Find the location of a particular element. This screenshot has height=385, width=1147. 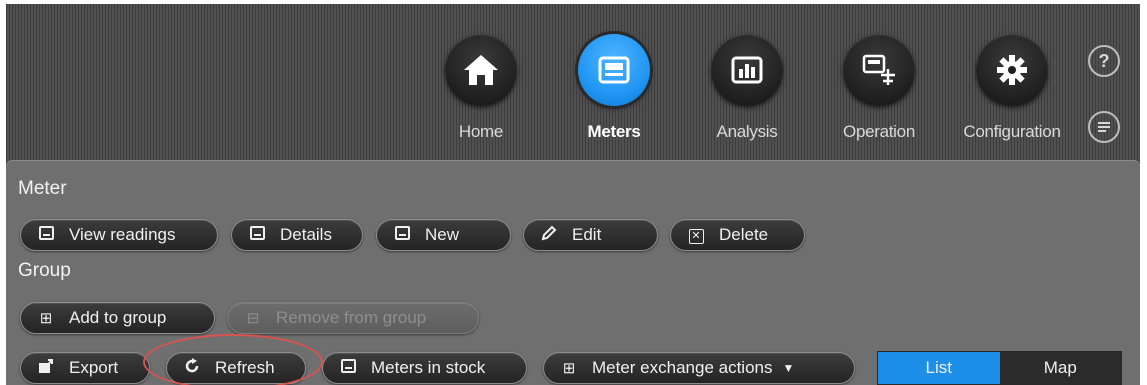

details-label: Details is located at coordinates (306, 234).